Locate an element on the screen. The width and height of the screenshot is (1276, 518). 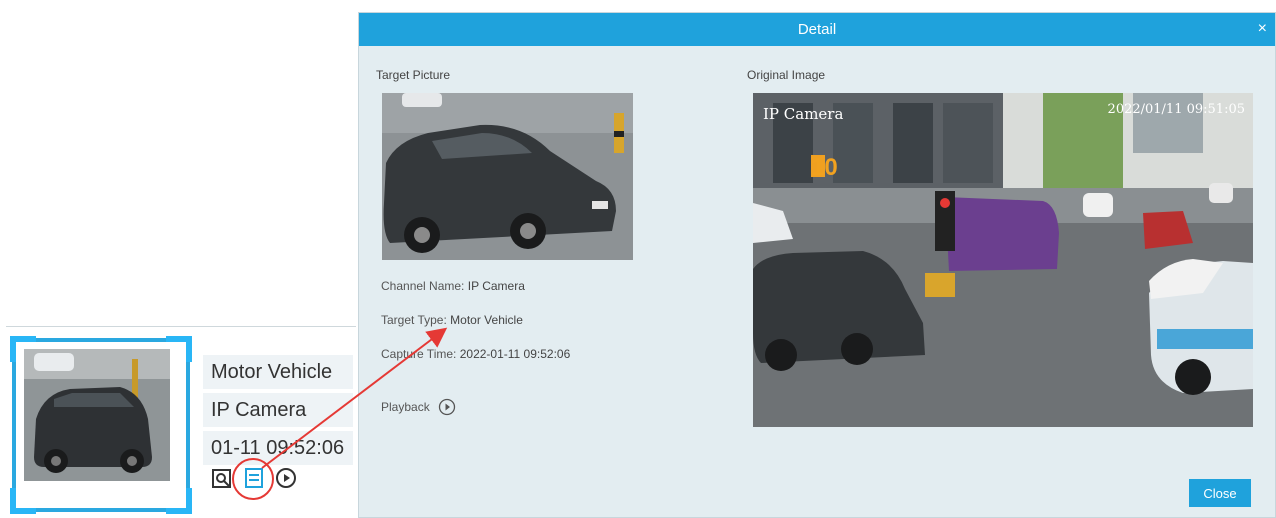
target-type-value: Motor Vehicle is located at coordinates (486, 320).